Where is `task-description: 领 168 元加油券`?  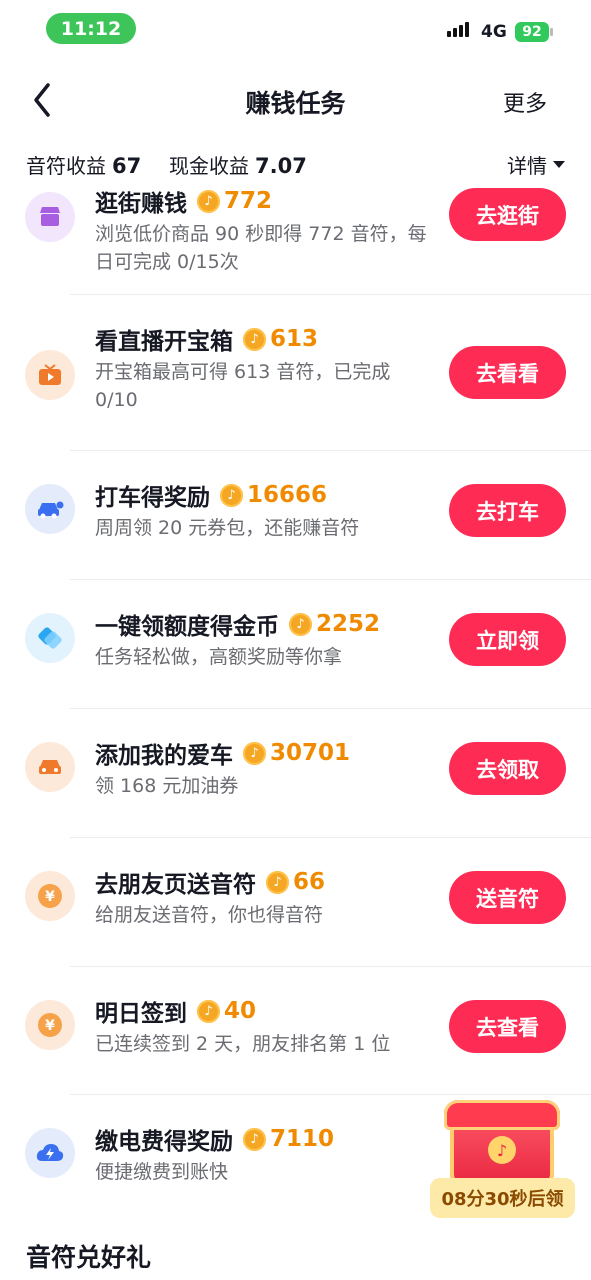
task-description: 领 168 元加油券 is located at coordinates (167, 786).